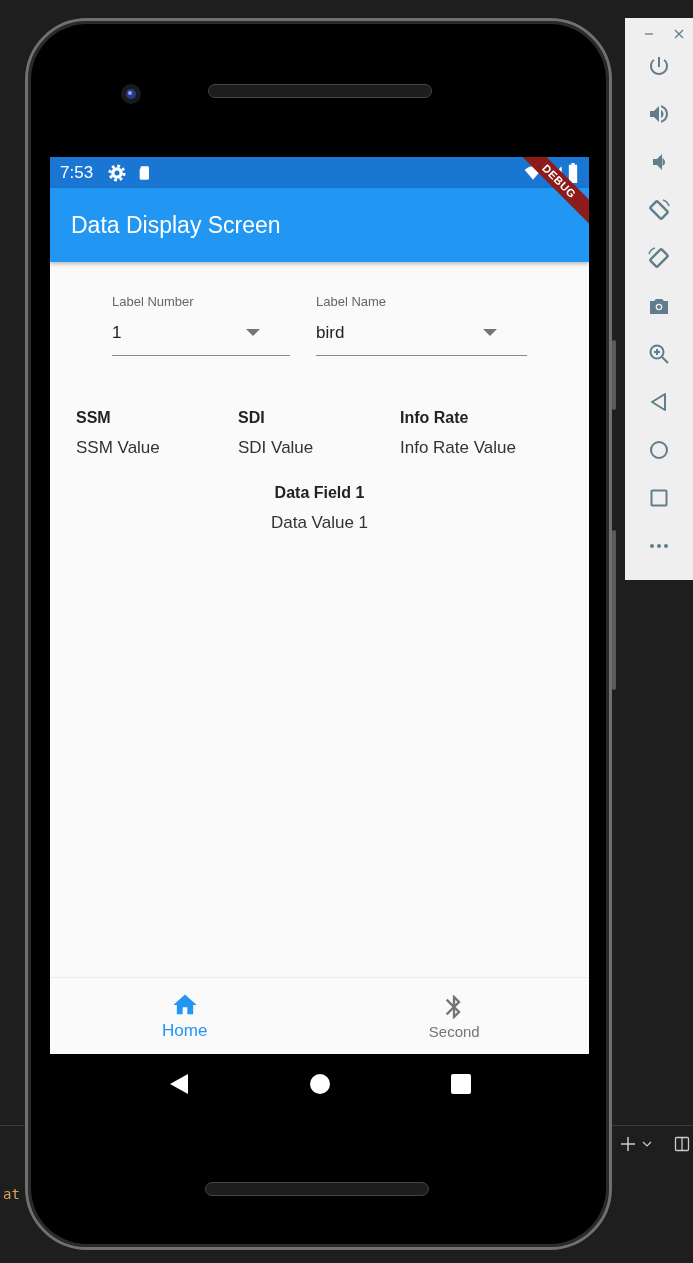 This screenshot has height=1263, width=693. Describe the element at coordinates (679, 34) in the screenshot. I see `close-icon` at that location.